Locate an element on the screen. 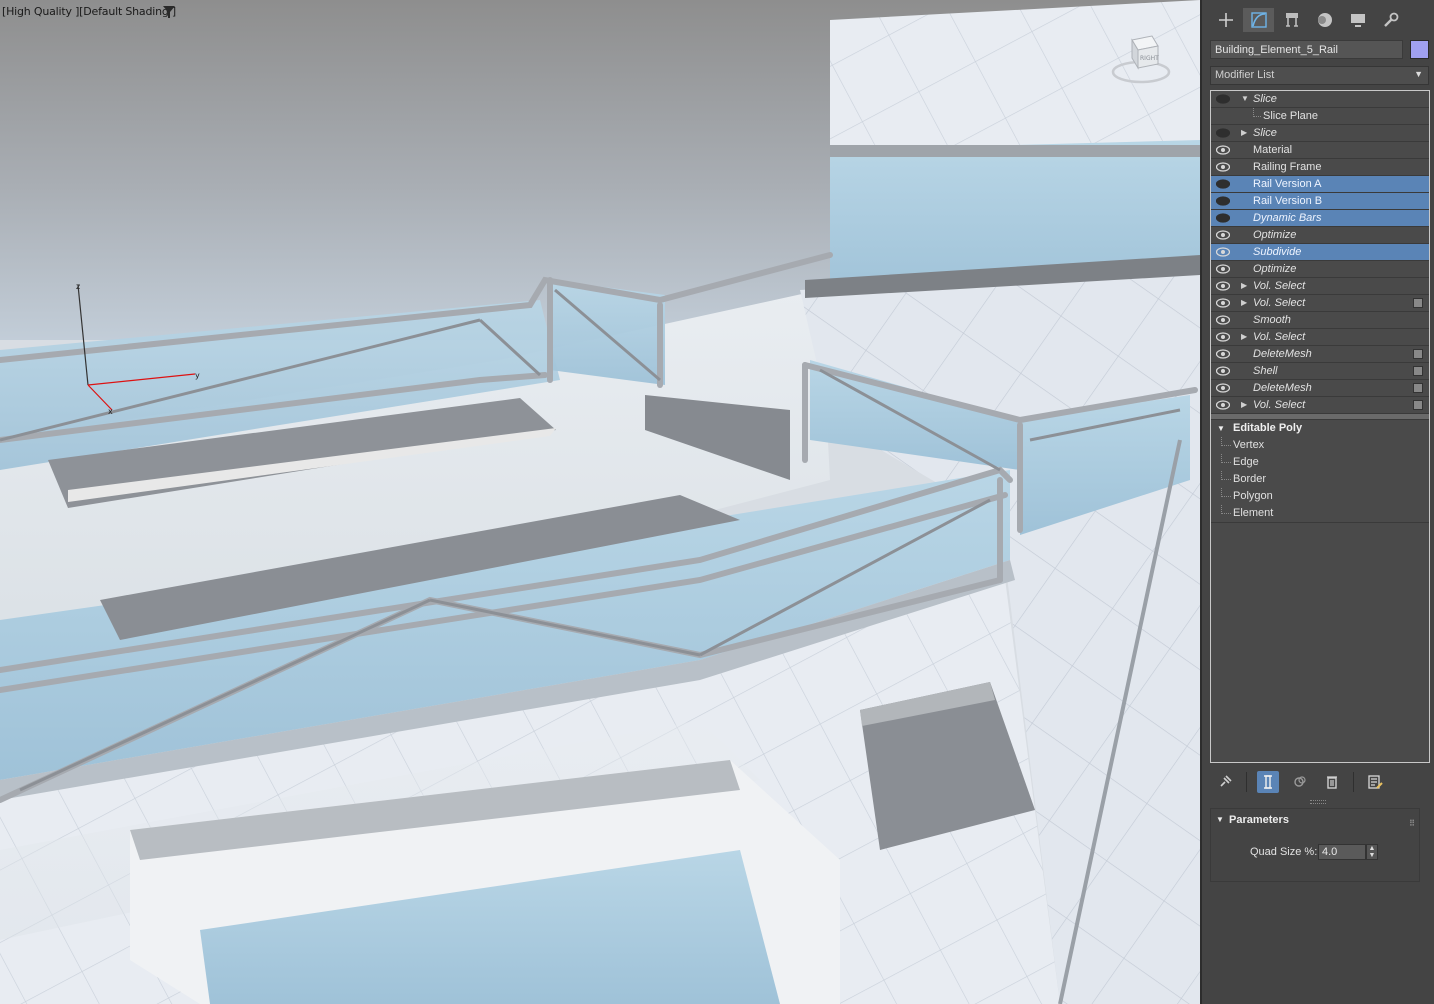  show-end-result-button is located at coordinates (1268, 782).